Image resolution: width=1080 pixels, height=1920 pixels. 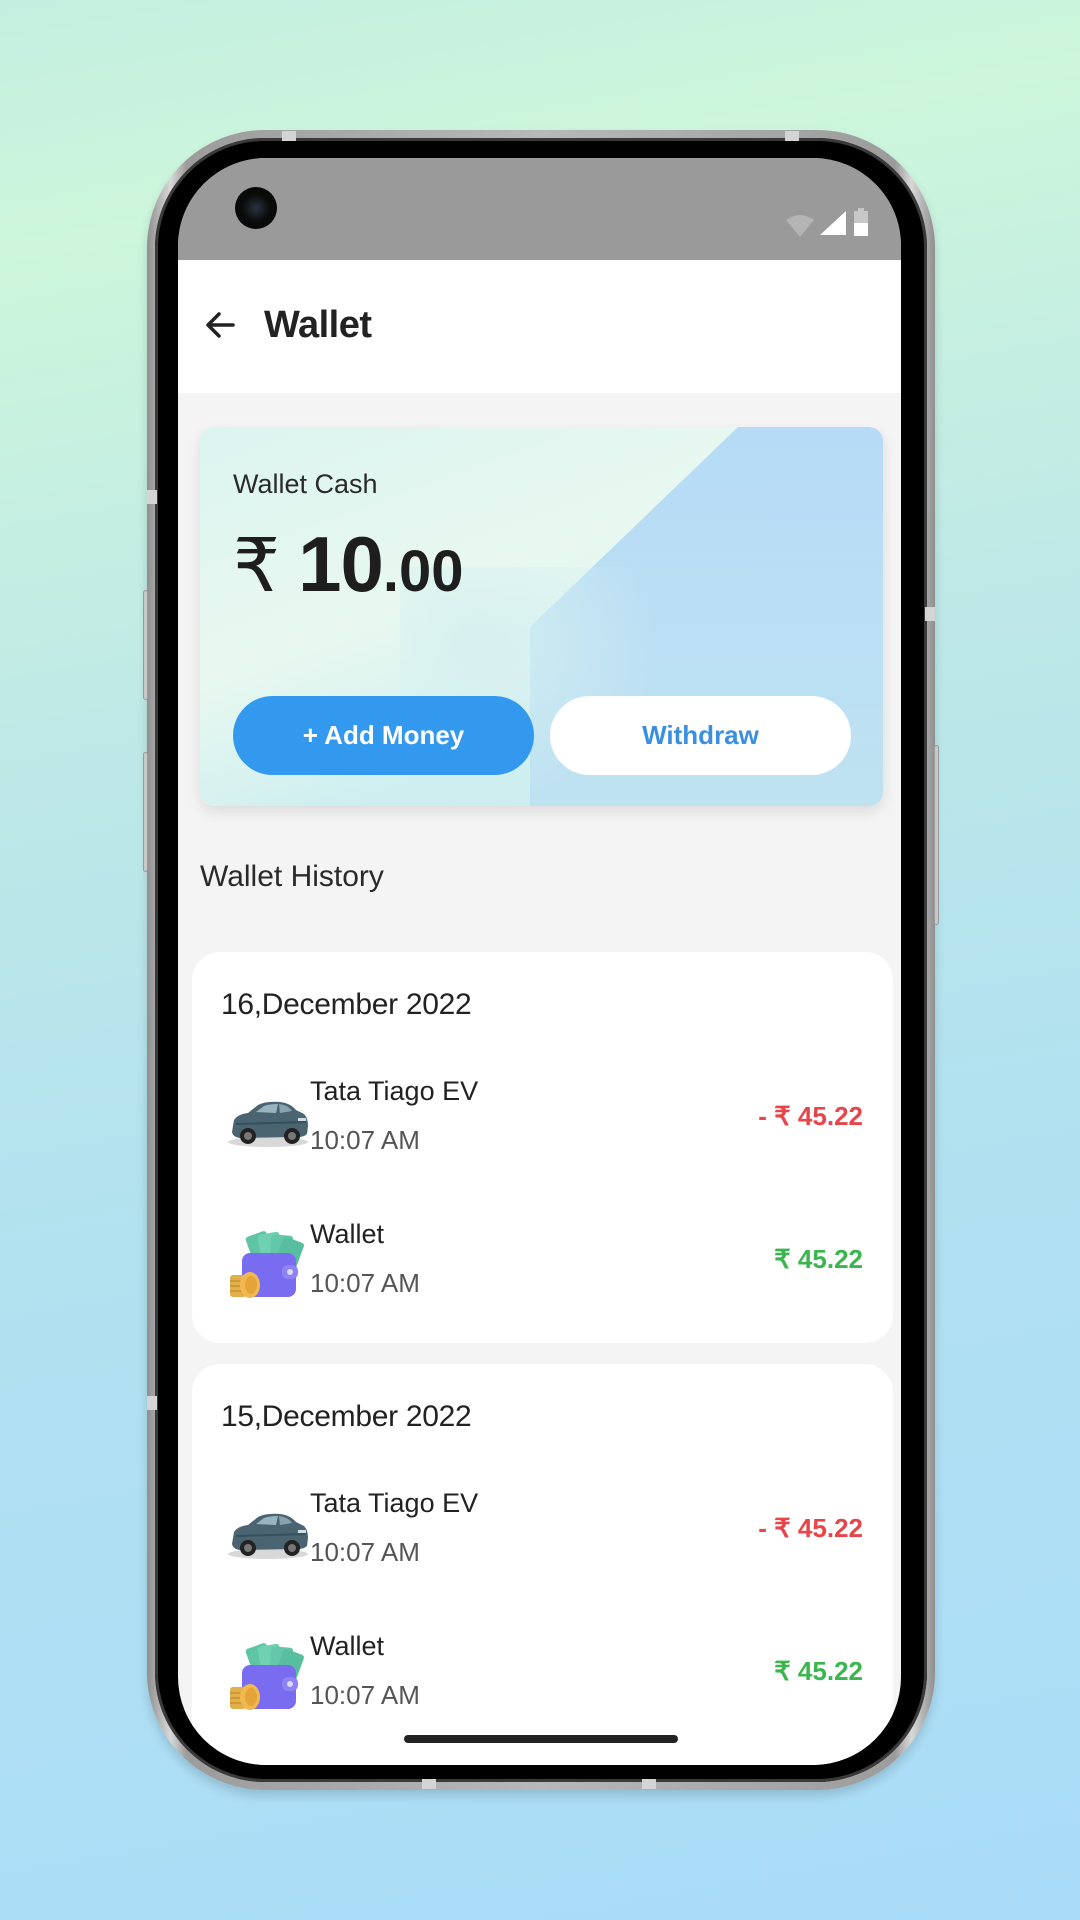 I want to click on cellular-signal-icon, so click(x=833, y=223).